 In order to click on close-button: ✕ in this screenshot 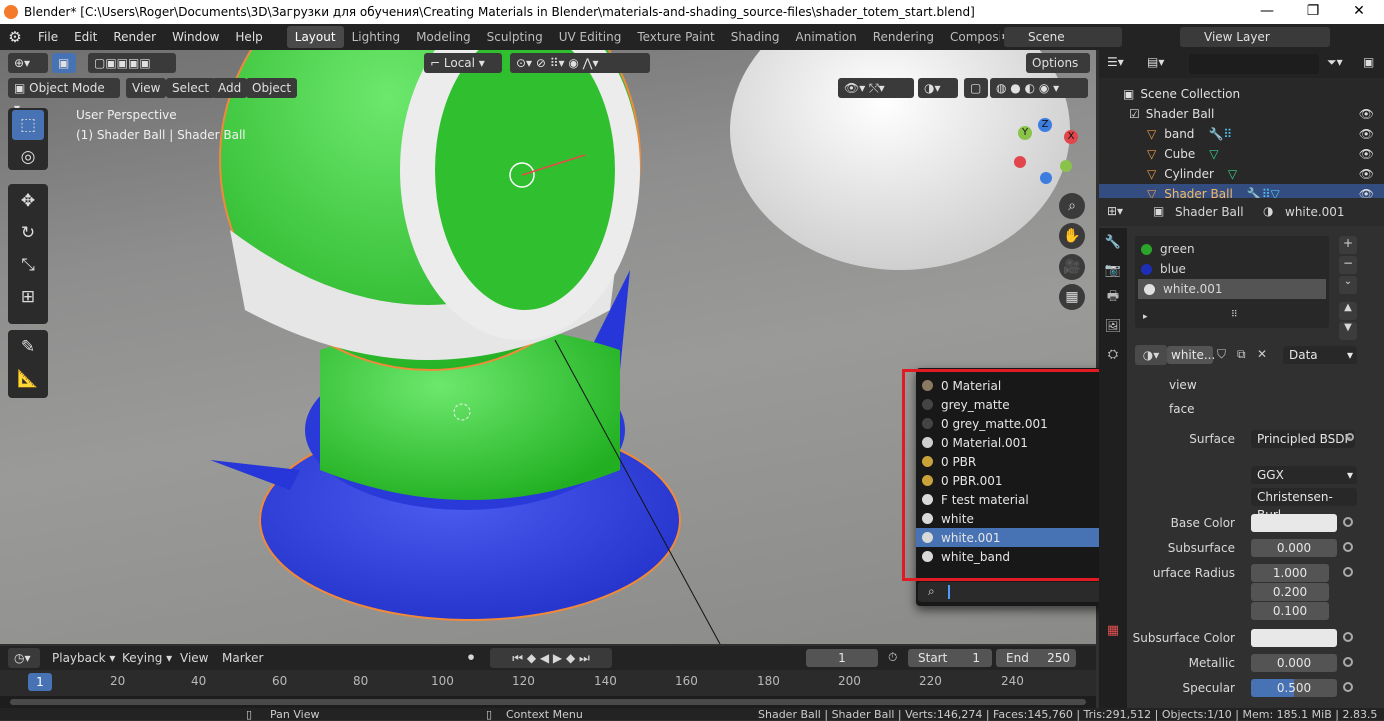, I will do `click(1359, 12)`.